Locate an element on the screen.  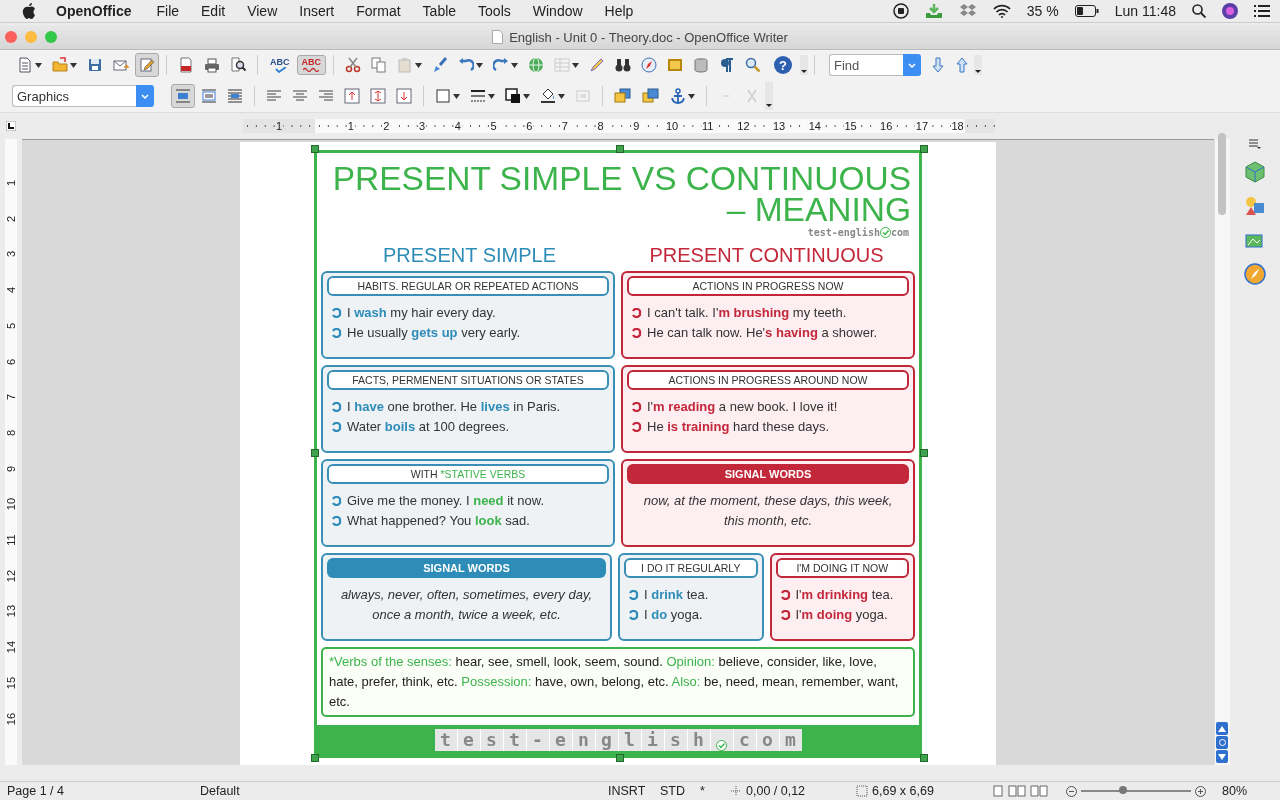
globe-icon is located at coordinates (536, 65).